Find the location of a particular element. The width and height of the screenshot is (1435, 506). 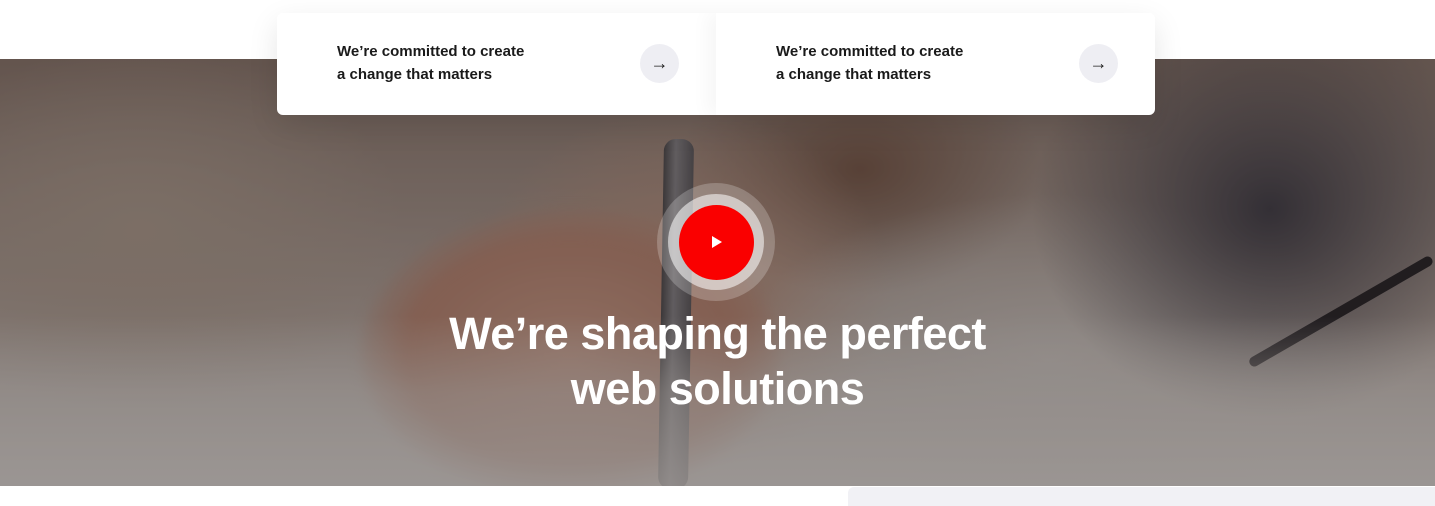

play-icon is located at coordinates (717, 242).